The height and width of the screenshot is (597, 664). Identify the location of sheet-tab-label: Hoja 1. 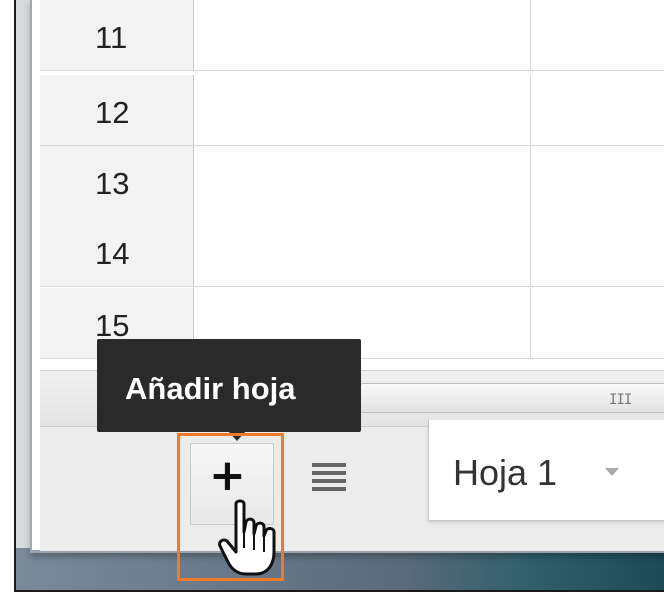
(505, 472).